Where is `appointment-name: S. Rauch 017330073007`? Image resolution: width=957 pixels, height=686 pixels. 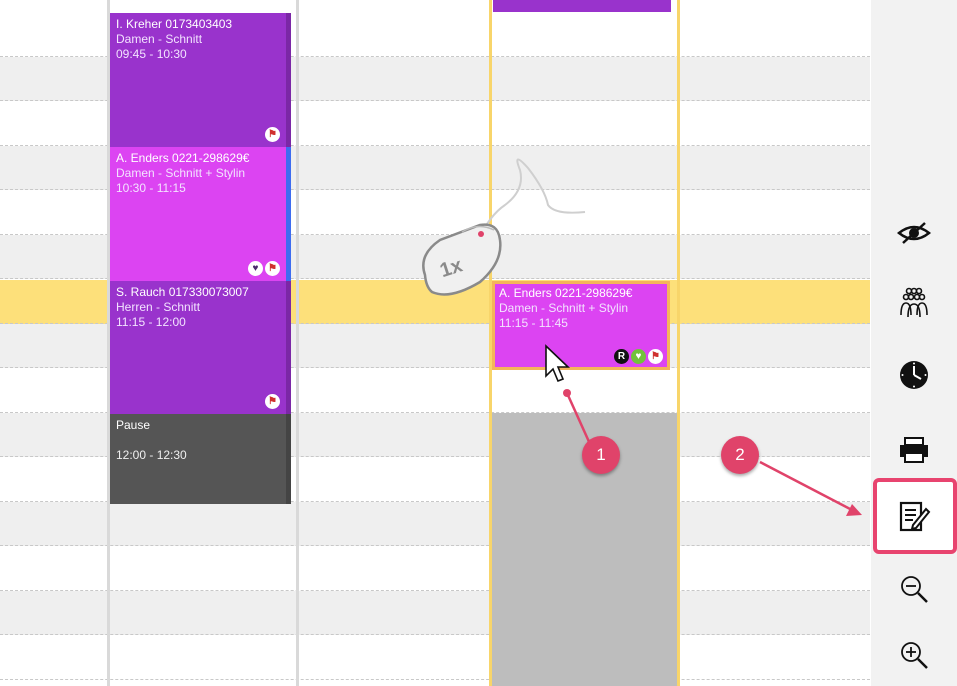
appointment-name: S. Rauch 017330073007 is located at coordinates (182, 292).